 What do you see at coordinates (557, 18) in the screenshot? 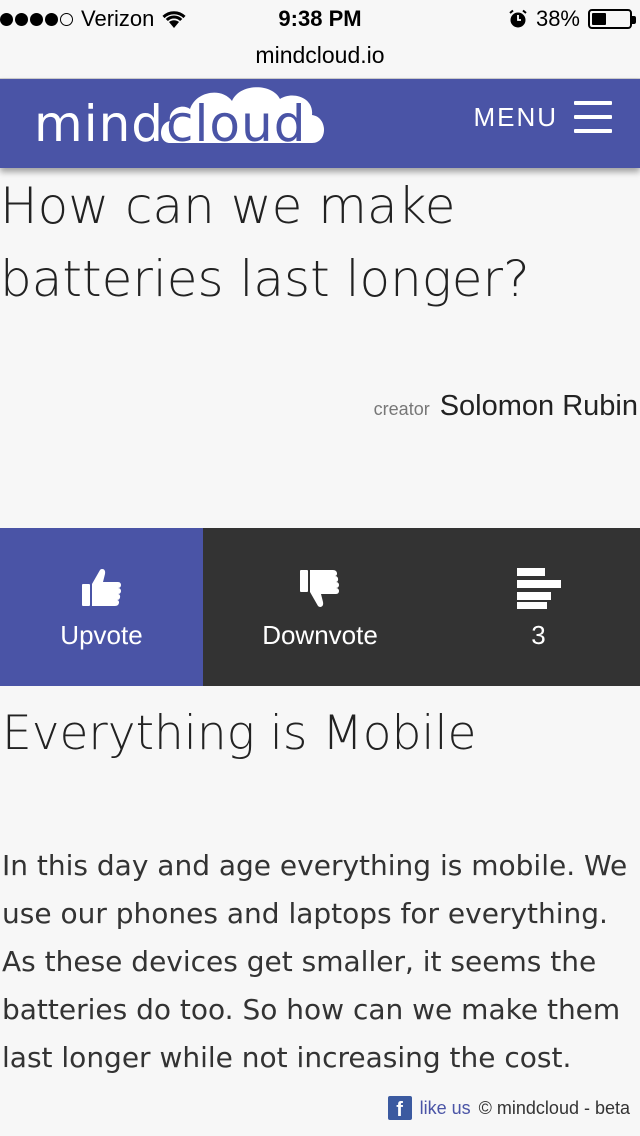
I see `battery-percent: 38%` at bounding box center [557, 18].